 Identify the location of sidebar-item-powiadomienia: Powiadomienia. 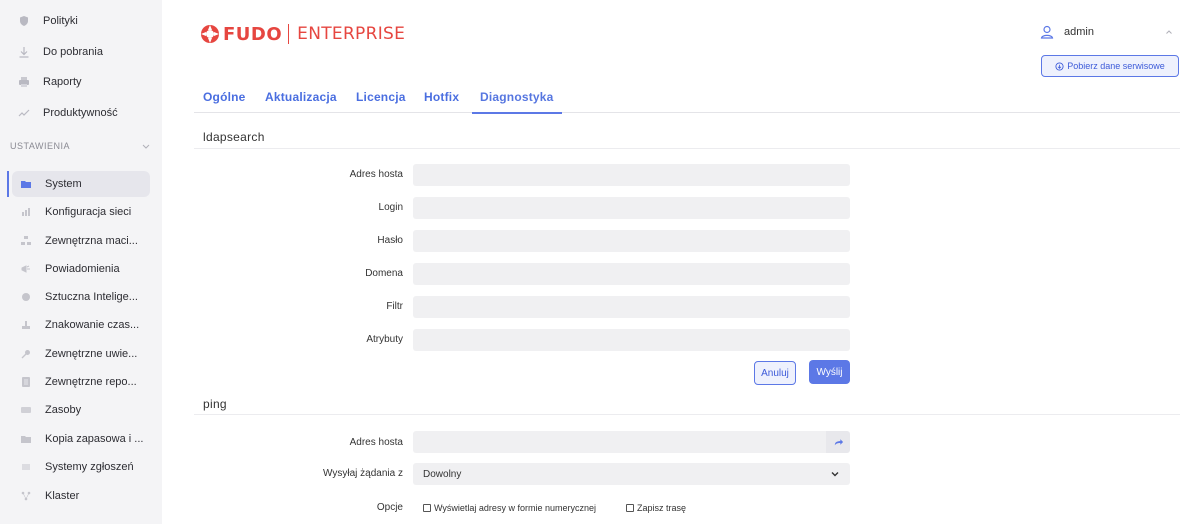
(70, 269).